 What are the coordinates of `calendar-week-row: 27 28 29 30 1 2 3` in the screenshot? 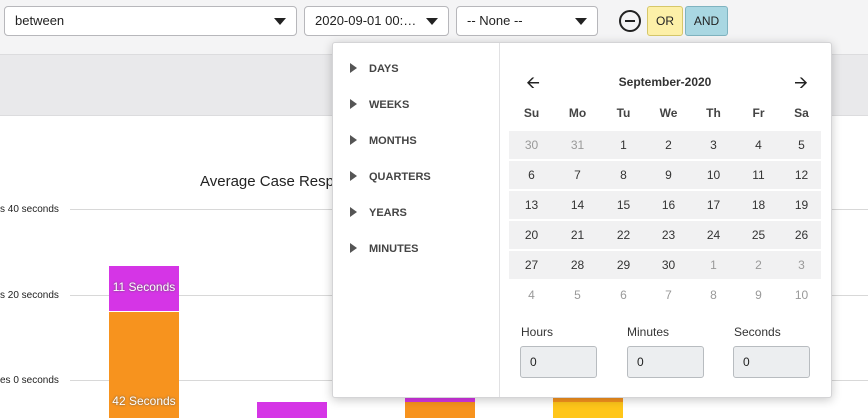 It's located at (665, 265).